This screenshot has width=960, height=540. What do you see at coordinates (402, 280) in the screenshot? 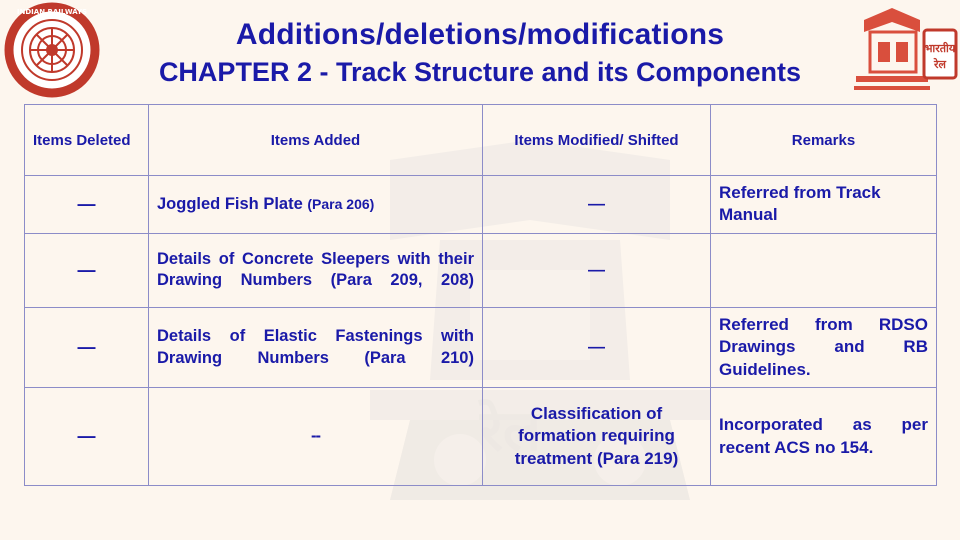
I see `cell-added-2-para: (Para 209, 208)` at bounding box center [402, 280].